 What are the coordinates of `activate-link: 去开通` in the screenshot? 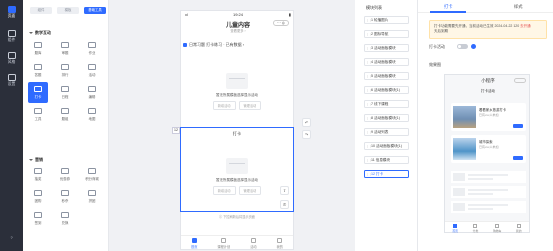 It's located at (525, 26).